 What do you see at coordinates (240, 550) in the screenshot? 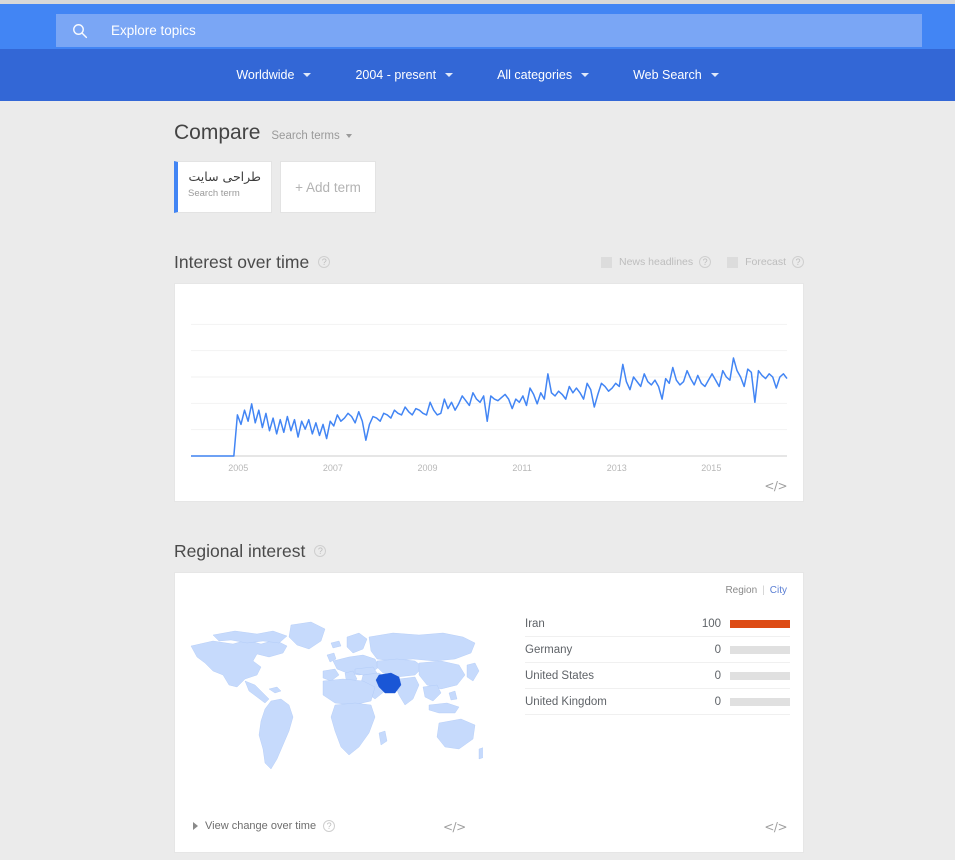
I see `regional-interest-title: Regional interest` at bounding box center [240, 550].